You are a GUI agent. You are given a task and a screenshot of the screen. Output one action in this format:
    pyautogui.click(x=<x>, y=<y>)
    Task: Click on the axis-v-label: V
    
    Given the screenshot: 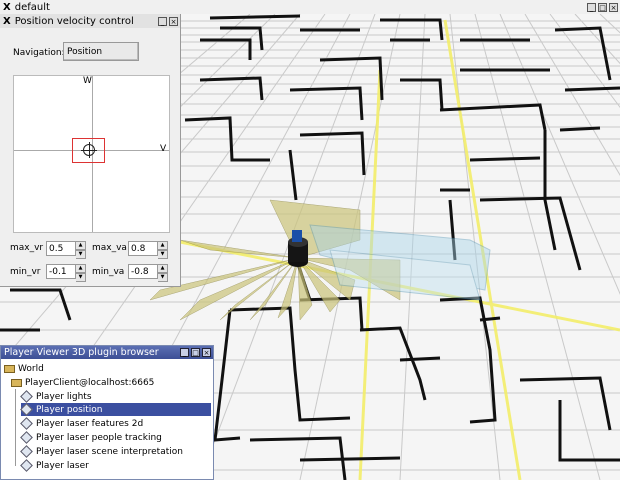 What is the action you would take?
    pyautogui.click(x=163, y=149)
    